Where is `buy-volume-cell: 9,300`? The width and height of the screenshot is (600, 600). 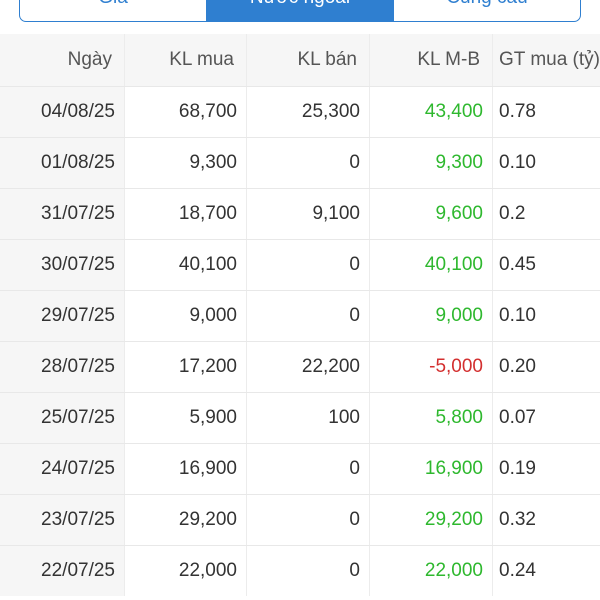 buy-volume-cell: 9,300 is located at coordinates (185, 163).